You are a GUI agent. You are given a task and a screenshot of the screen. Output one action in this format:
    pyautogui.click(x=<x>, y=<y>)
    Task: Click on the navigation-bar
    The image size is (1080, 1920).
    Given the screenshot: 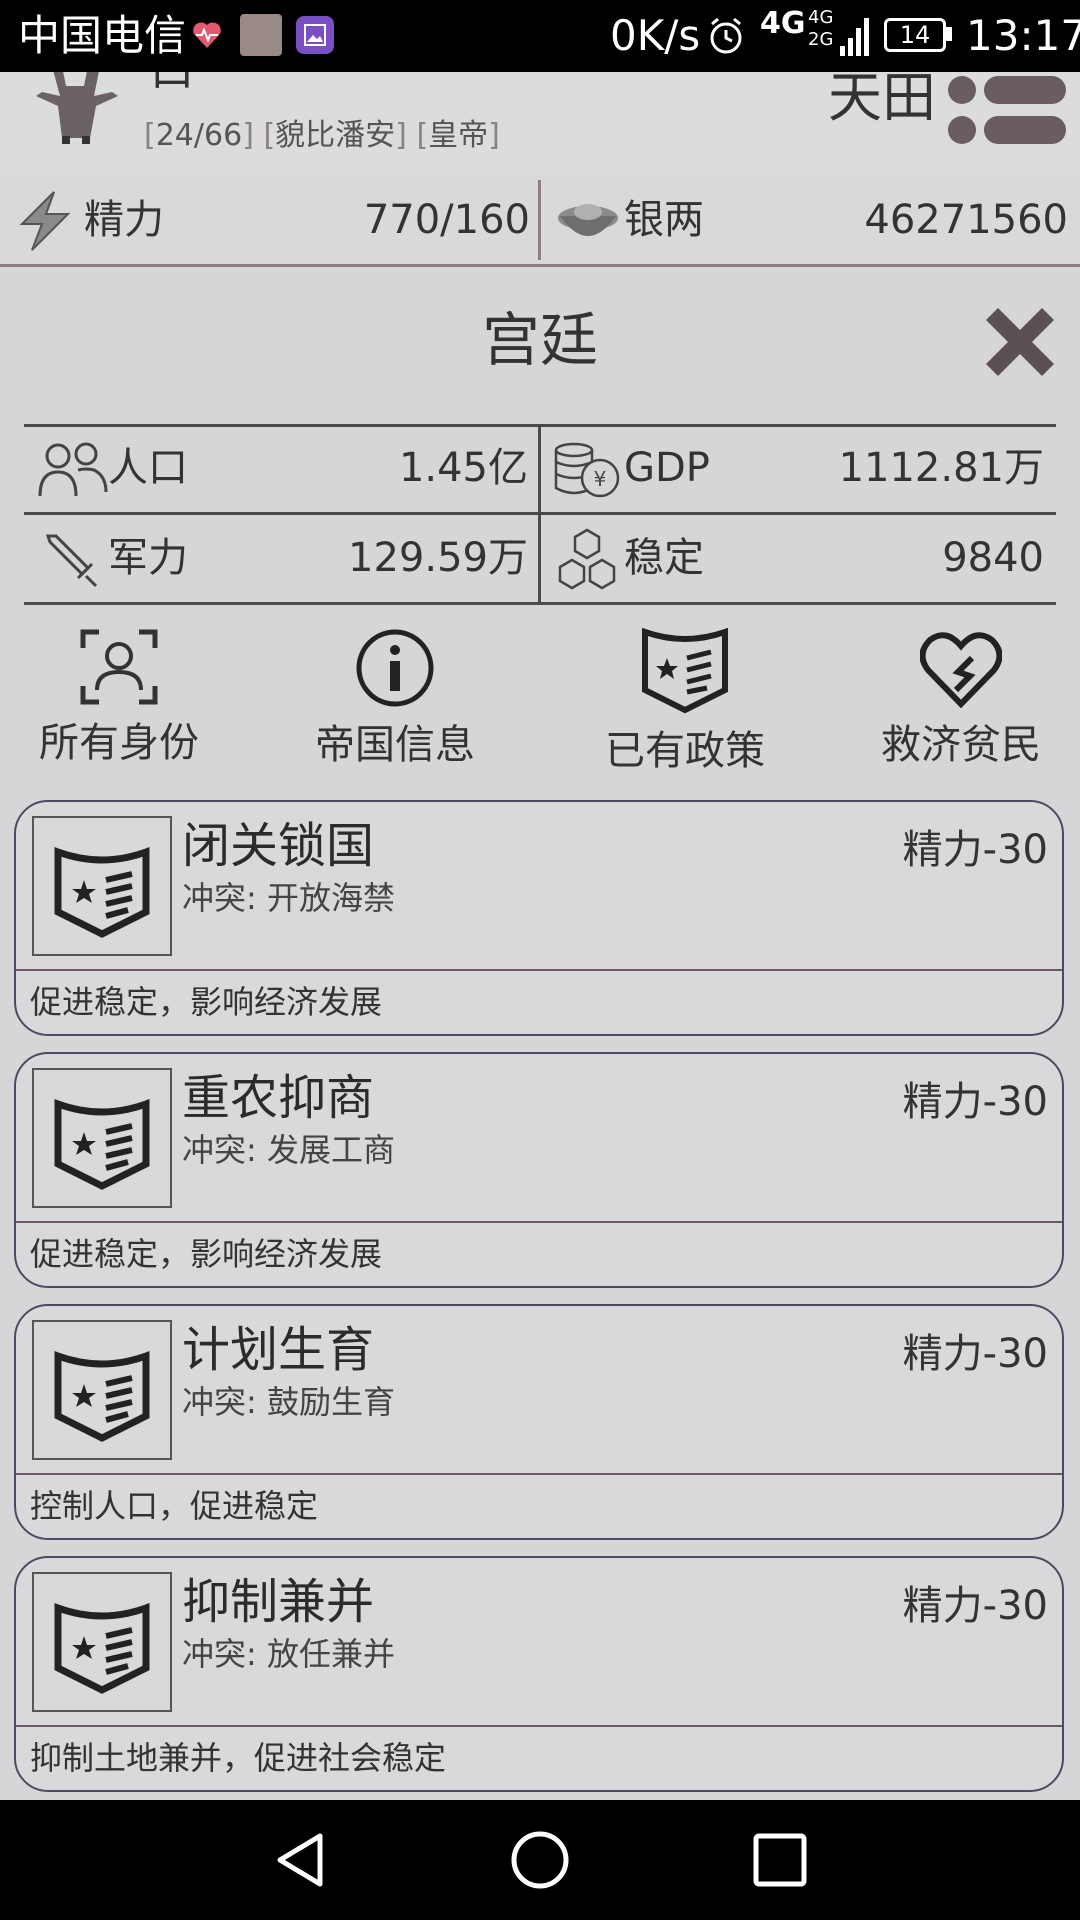 What is the action you would take?
    pyautogui.click(x=540, y=1860)
    